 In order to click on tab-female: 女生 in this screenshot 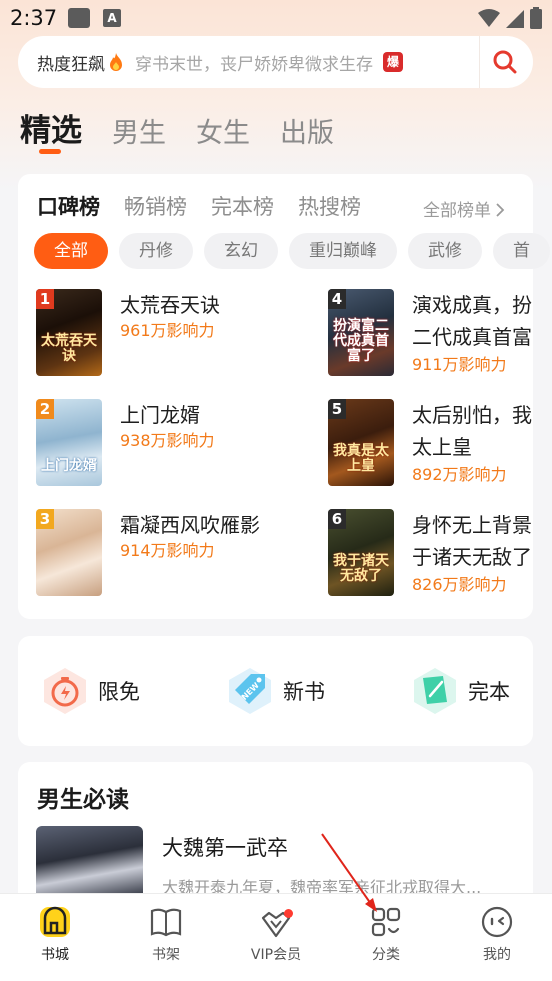, I will do `click(223, 130)`.